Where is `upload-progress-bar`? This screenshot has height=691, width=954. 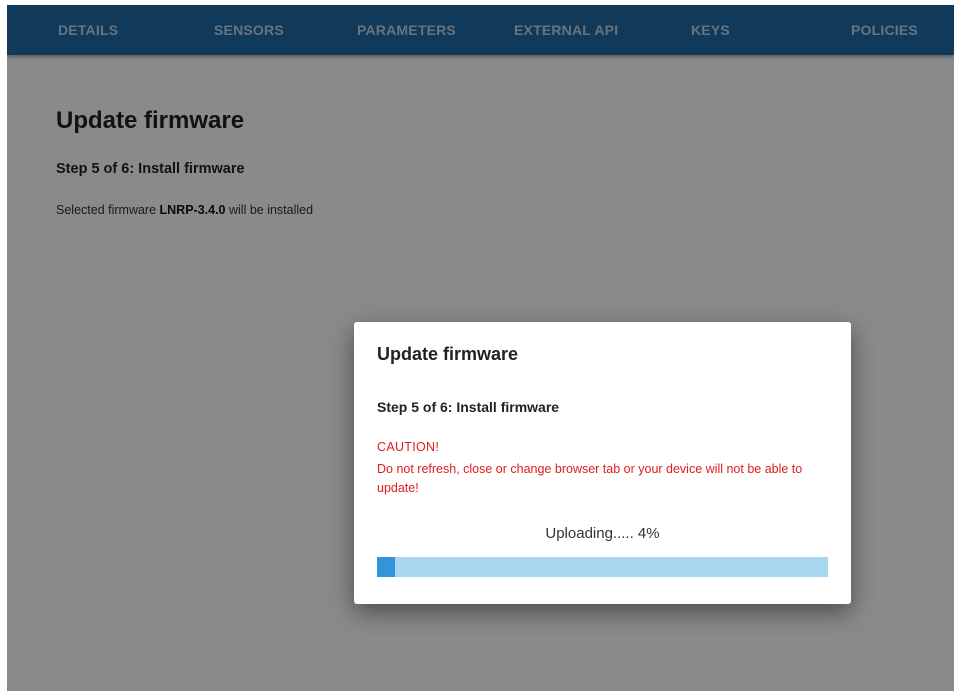
upload-progress-bar is located at coordinates (602, 567).